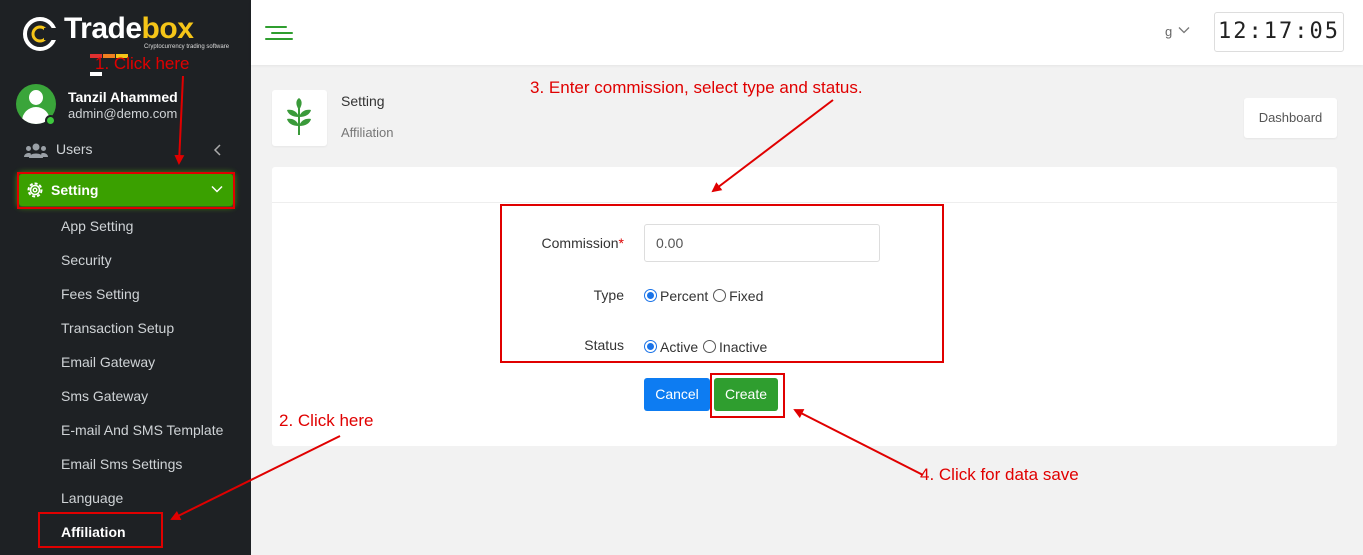  I want to click on leaf-icon, so click(299, 116).